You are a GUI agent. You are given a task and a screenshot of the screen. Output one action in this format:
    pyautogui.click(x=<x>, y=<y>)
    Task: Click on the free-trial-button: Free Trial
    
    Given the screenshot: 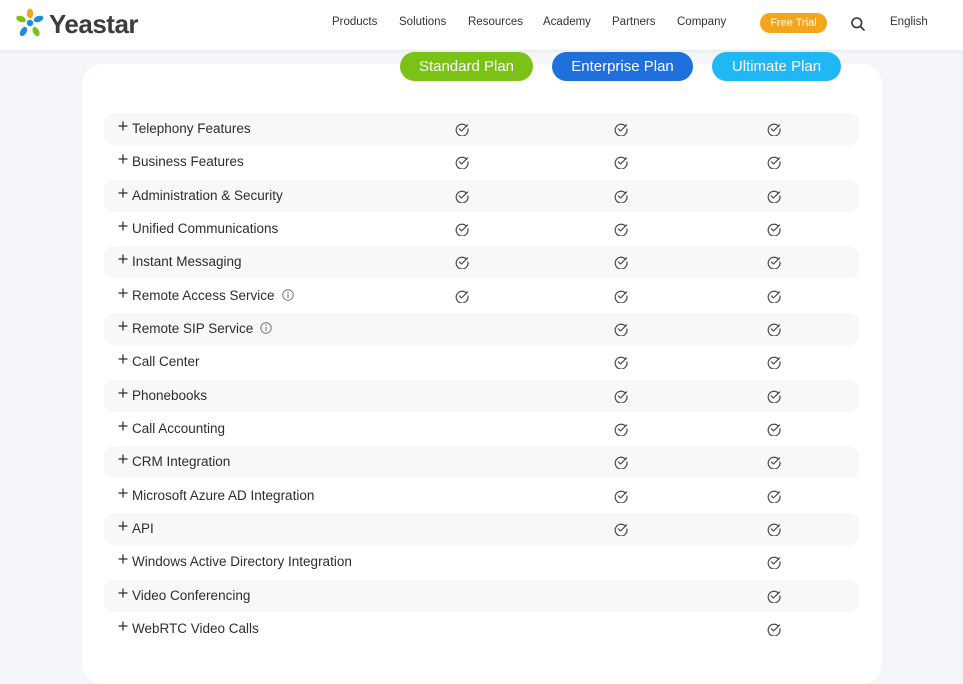 What is the action you would take?
    pyautogui.click(x=793, y=23)
    